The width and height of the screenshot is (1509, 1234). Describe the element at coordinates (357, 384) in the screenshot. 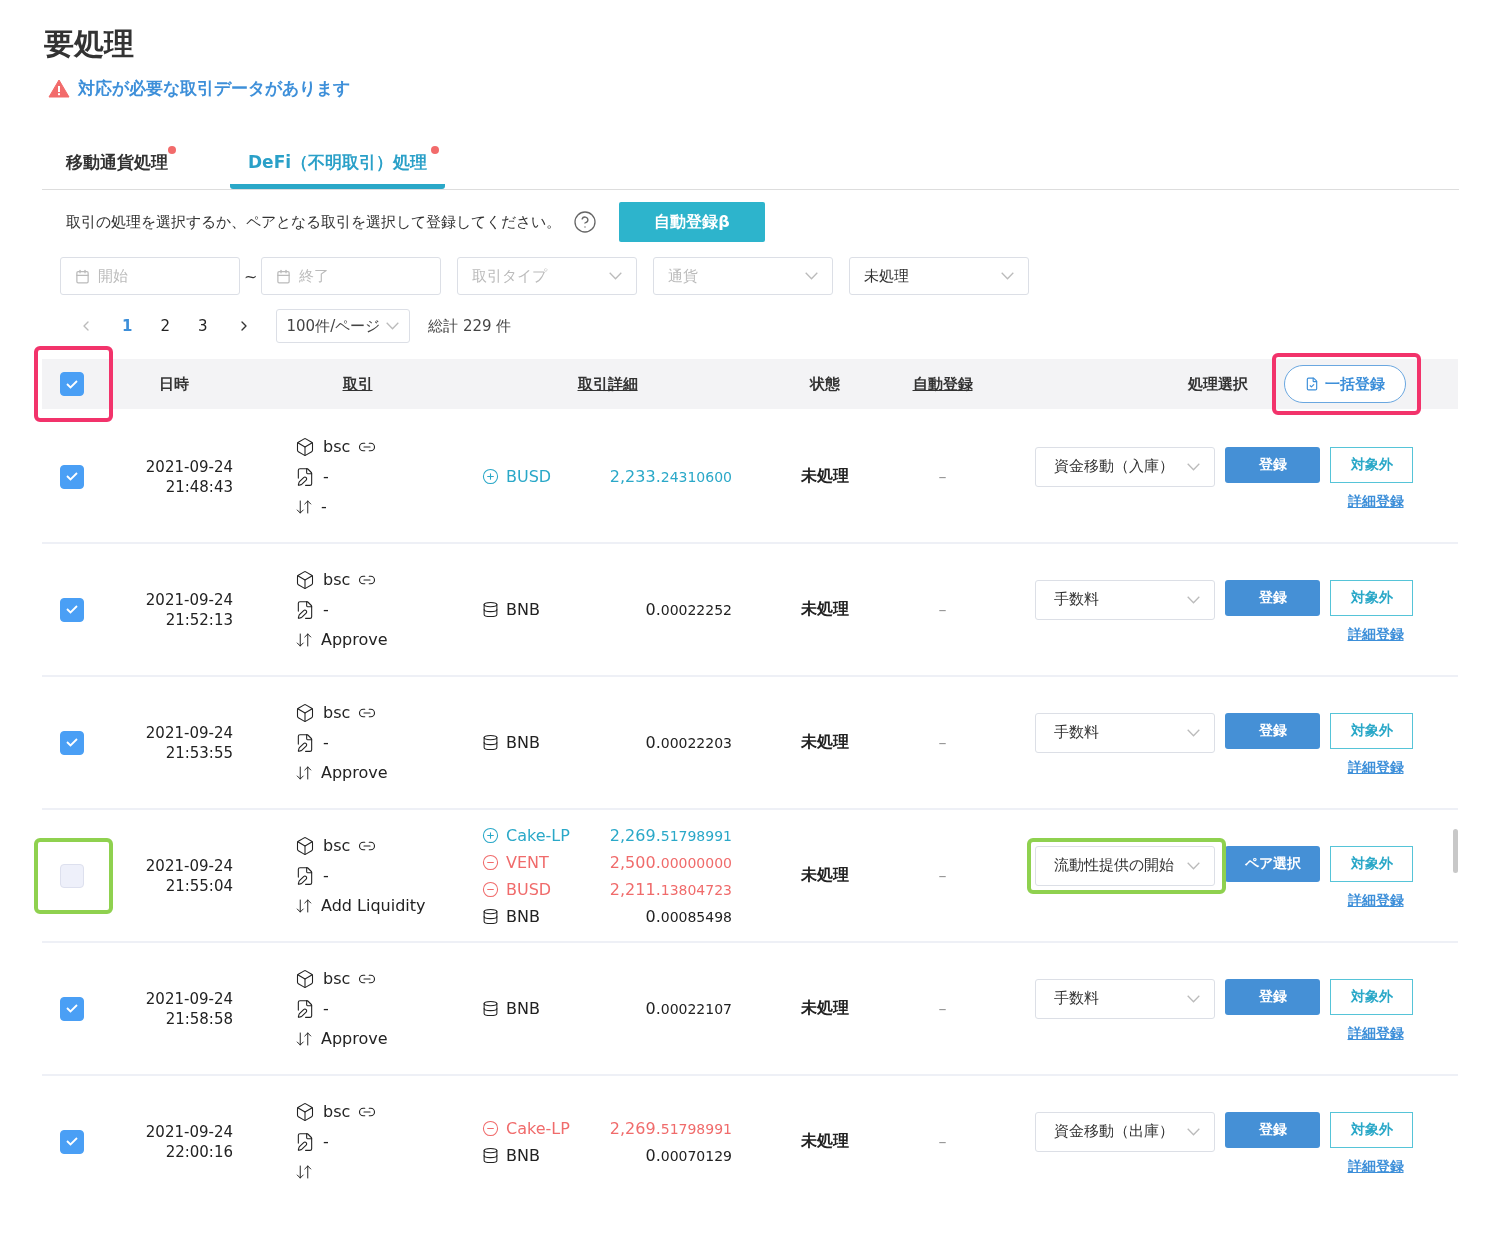

I see `column-header: 取引` at that location.